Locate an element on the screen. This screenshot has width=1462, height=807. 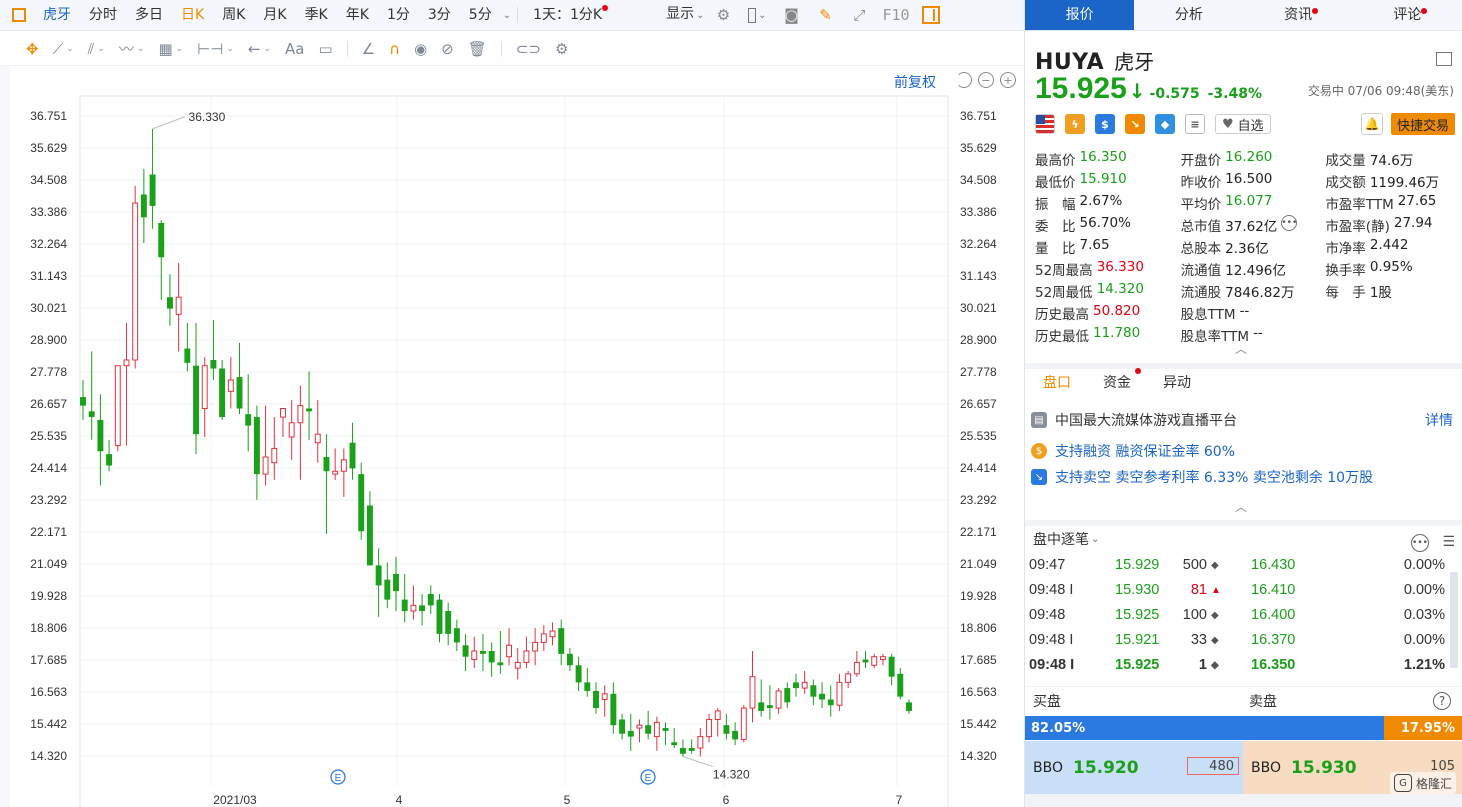
y-axis-label-right: 17.685 is located at coordinates (978, 660).